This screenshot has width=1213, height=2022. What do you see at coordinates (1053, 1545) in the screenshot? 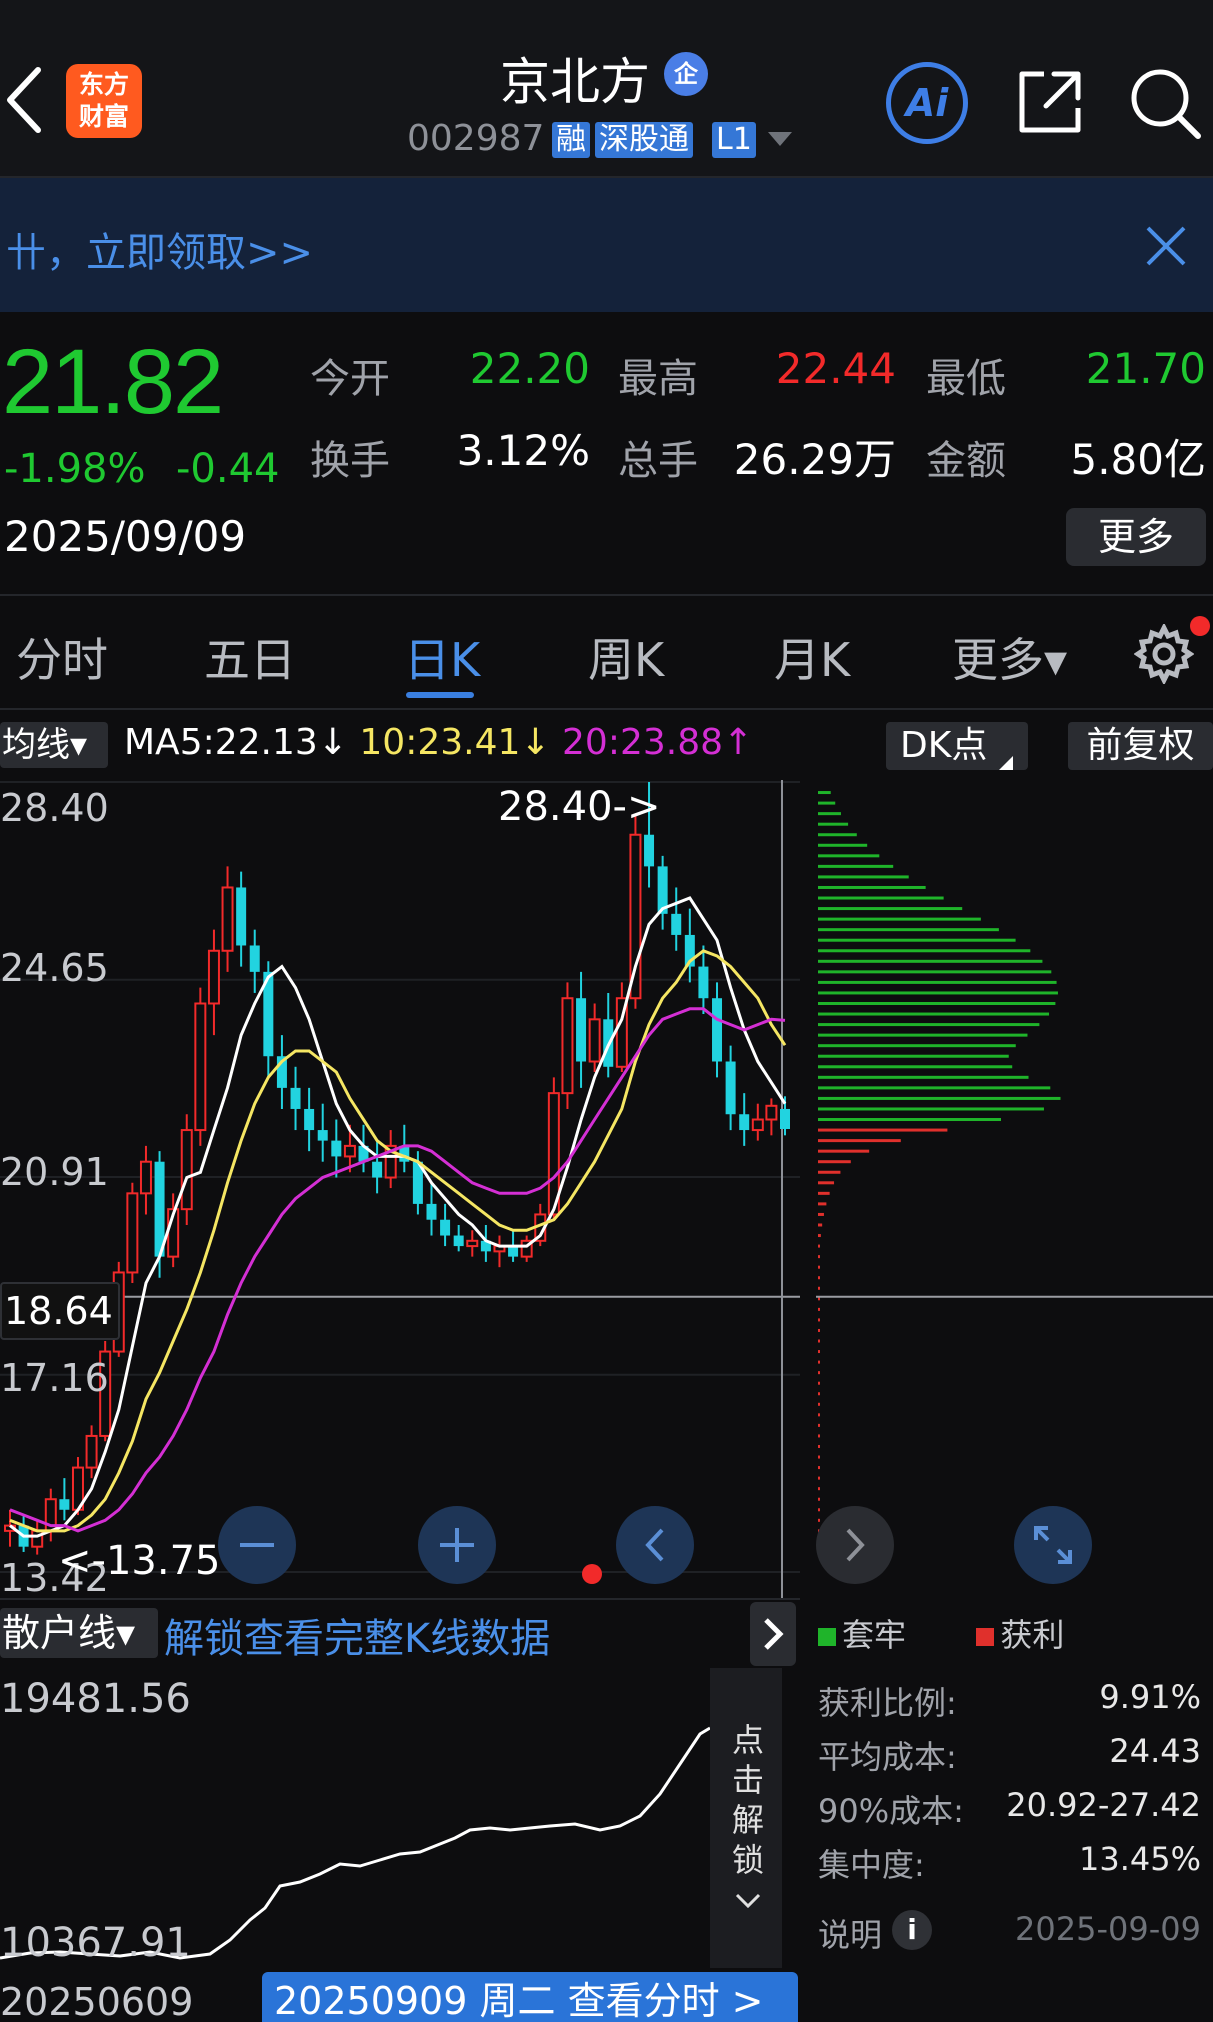
I see `expand-icon` at bounding box center [1053, 1545].